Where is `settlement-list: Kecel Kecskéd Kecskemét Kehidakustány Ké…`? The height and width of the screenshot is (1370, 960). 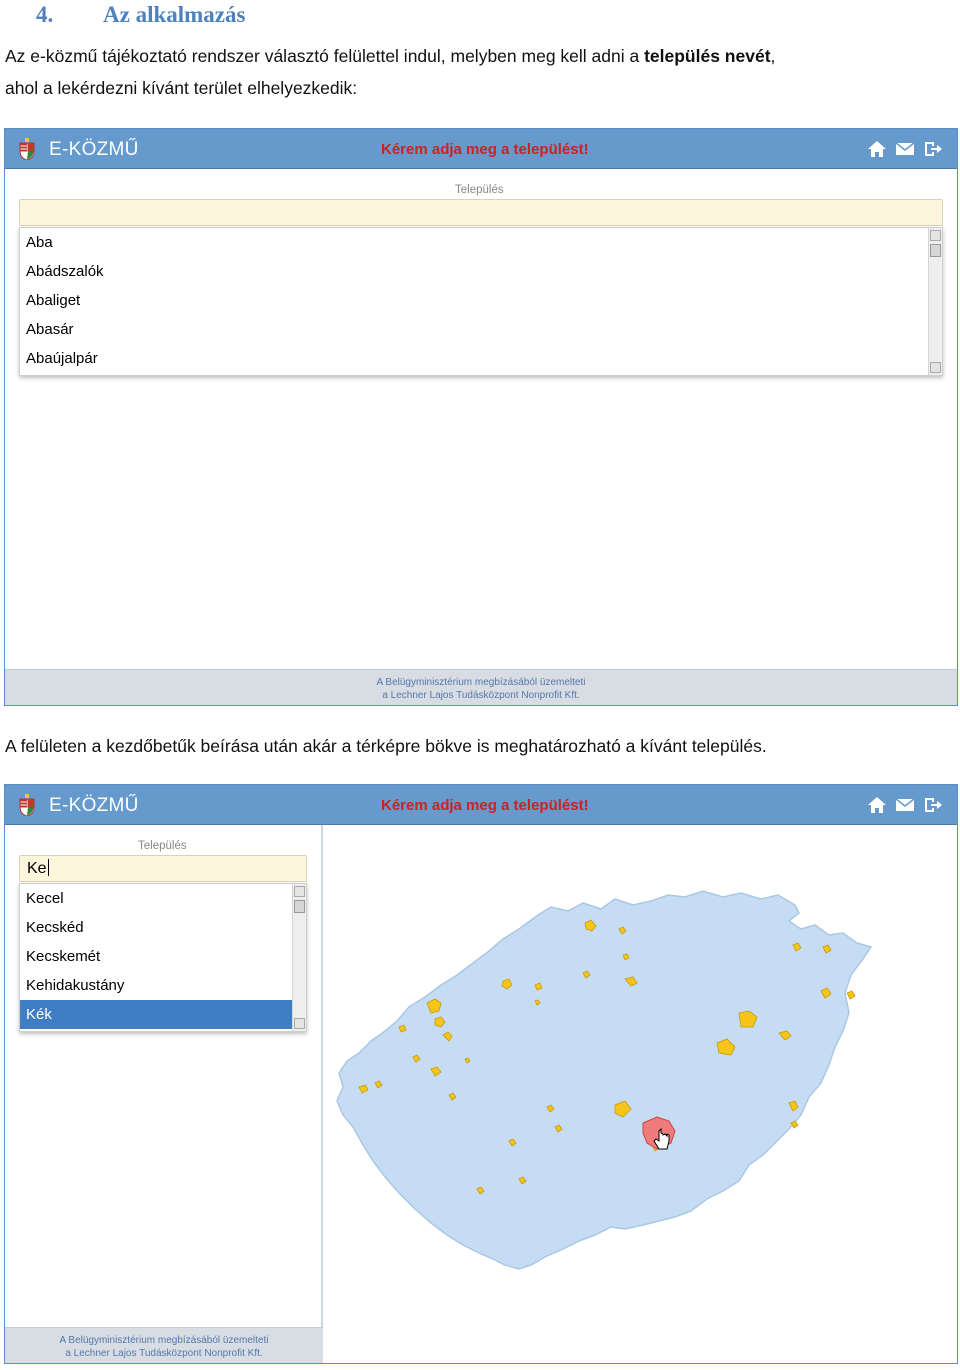 settlement-list: Kecel Kecskéd Kecskemét Kehidakustány Ké… is located at coordinates (163, 957).